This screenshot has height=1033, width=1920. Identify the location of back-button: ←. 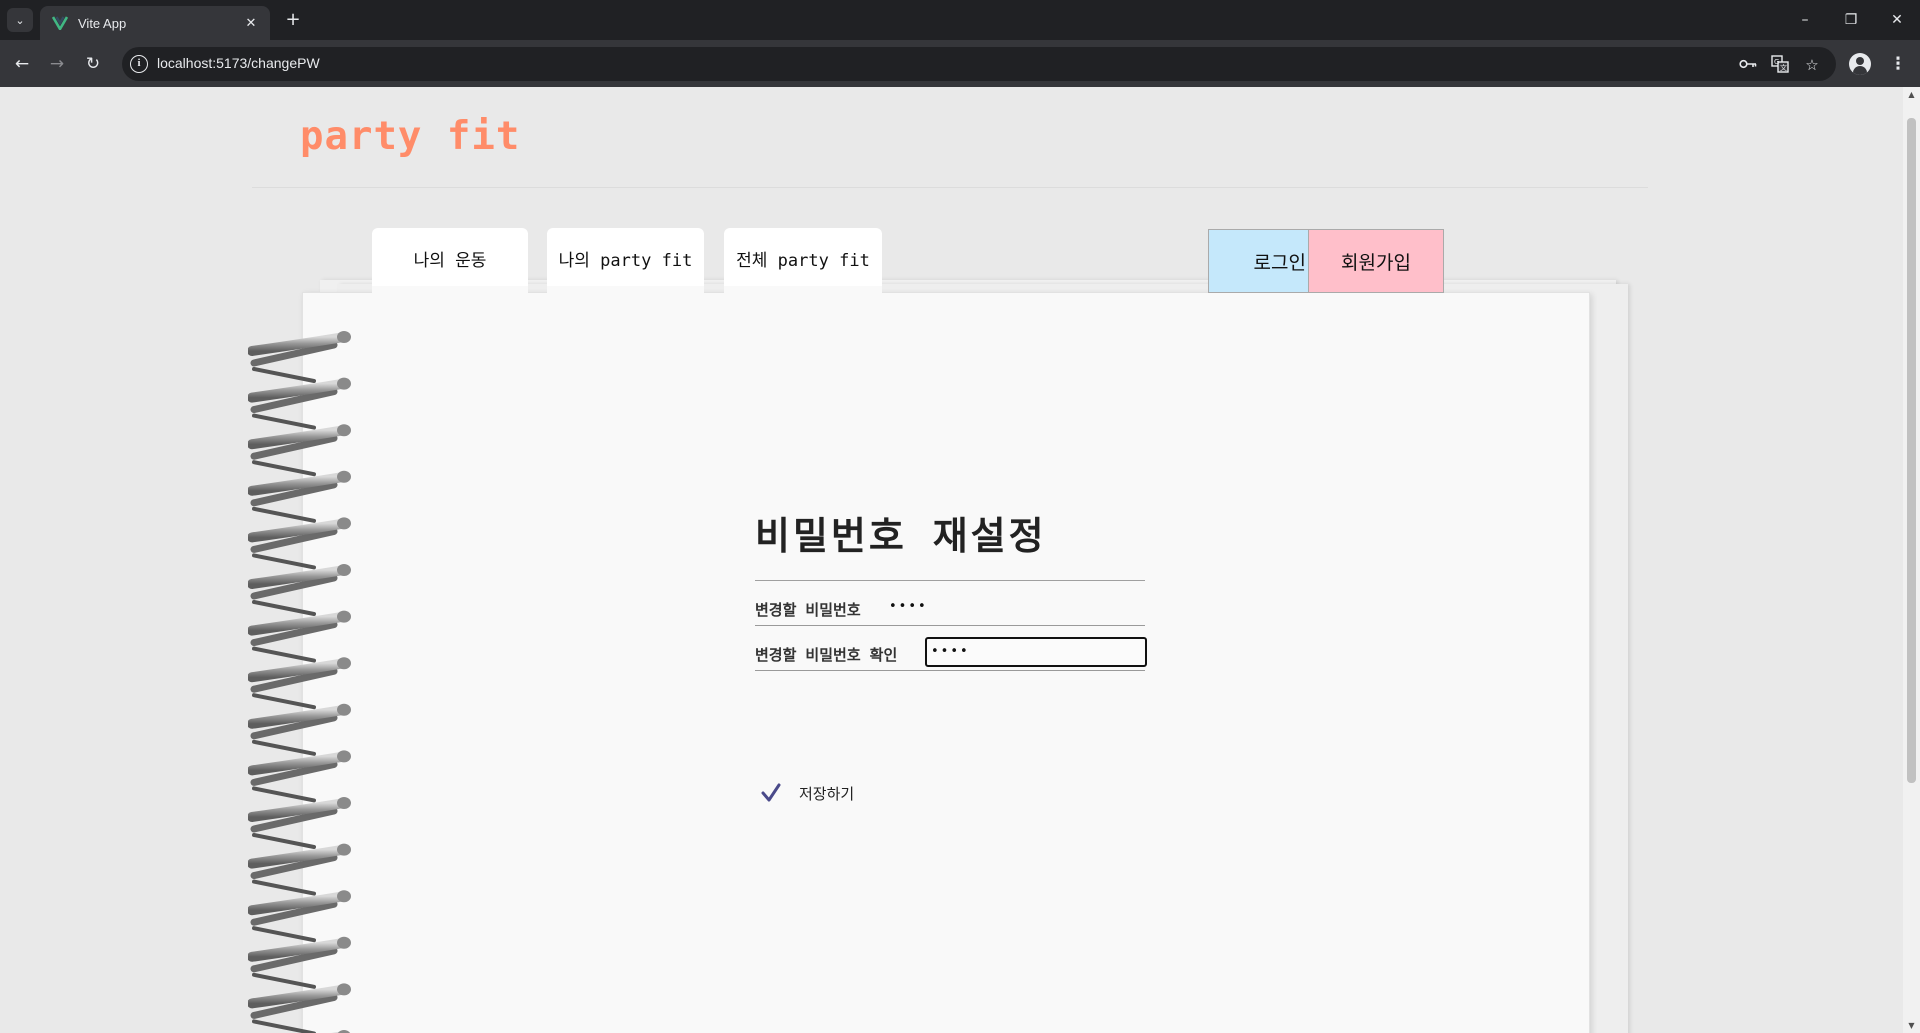
(22, 64).